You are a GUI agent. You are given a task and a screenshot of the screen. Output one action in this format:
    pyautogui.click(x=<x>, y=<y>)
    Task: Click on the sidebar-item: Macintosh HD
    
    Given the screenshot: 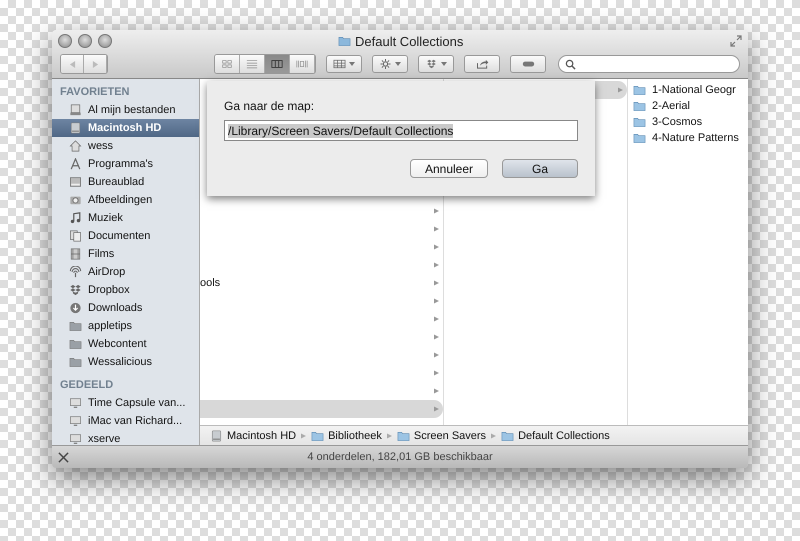 What is the action you would take?
    pyautogui.click(x=125, y=128)
    